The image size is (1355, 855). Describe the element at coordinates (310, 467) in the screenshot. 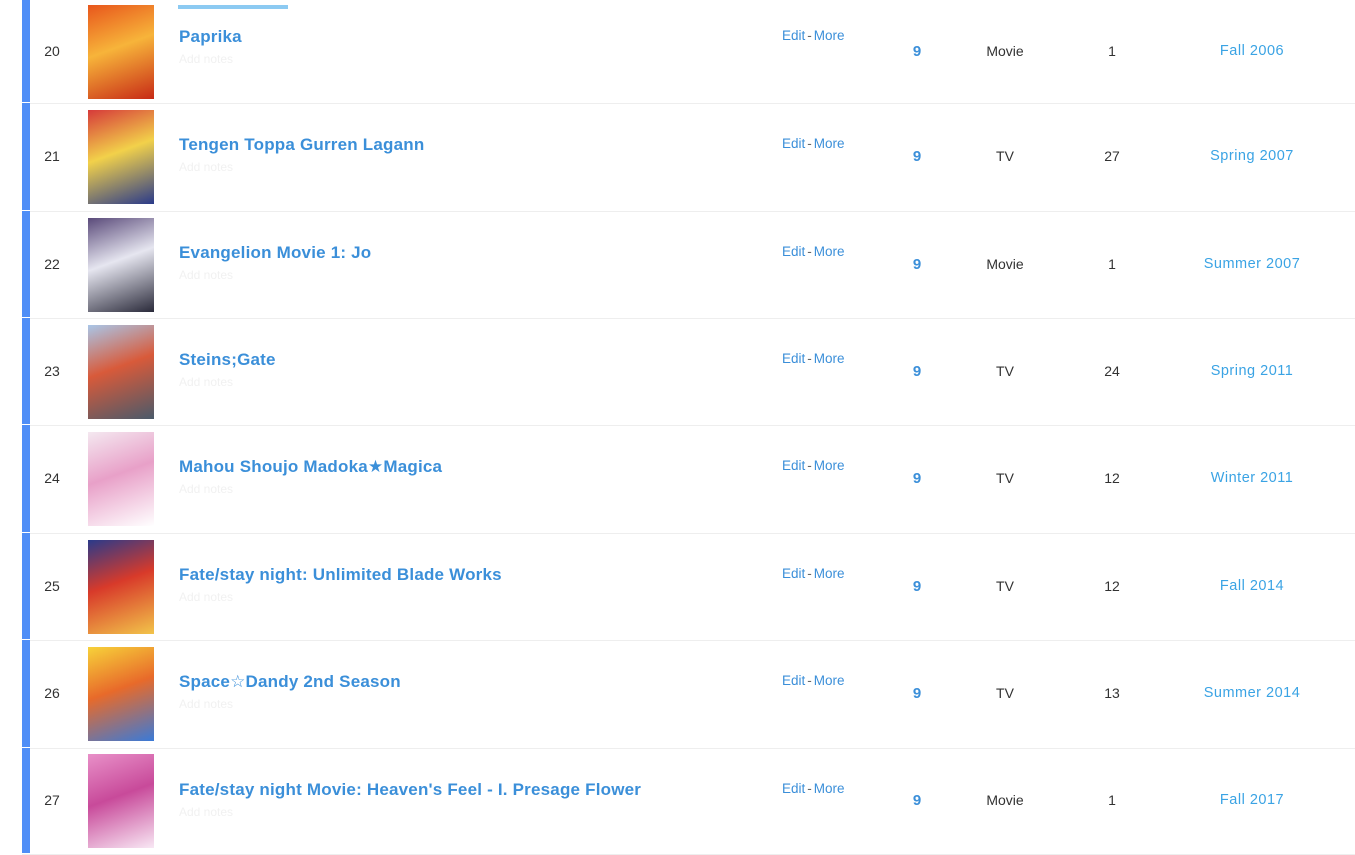

I see `anime-title-link: Mahou Shoujo Madoka★Magica` at that location.